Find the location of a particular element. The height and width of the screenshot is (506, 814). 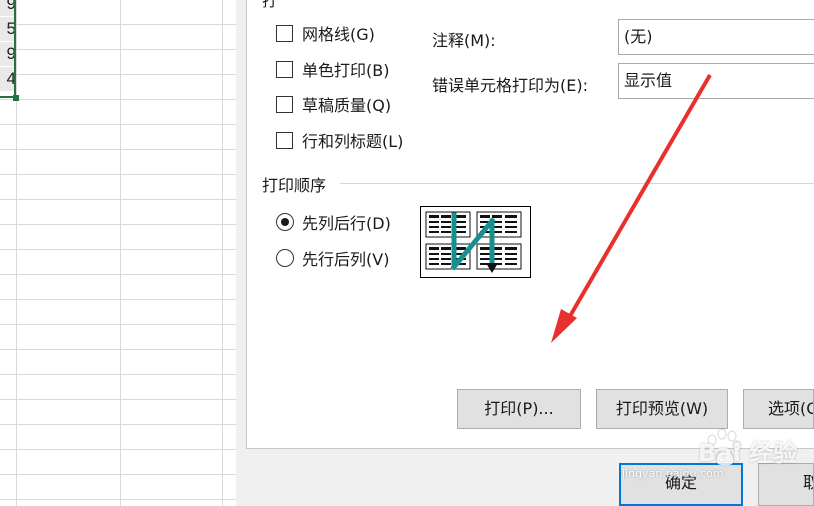

watermark-brand: Bai 经验 is located at coordinates (748, 453).